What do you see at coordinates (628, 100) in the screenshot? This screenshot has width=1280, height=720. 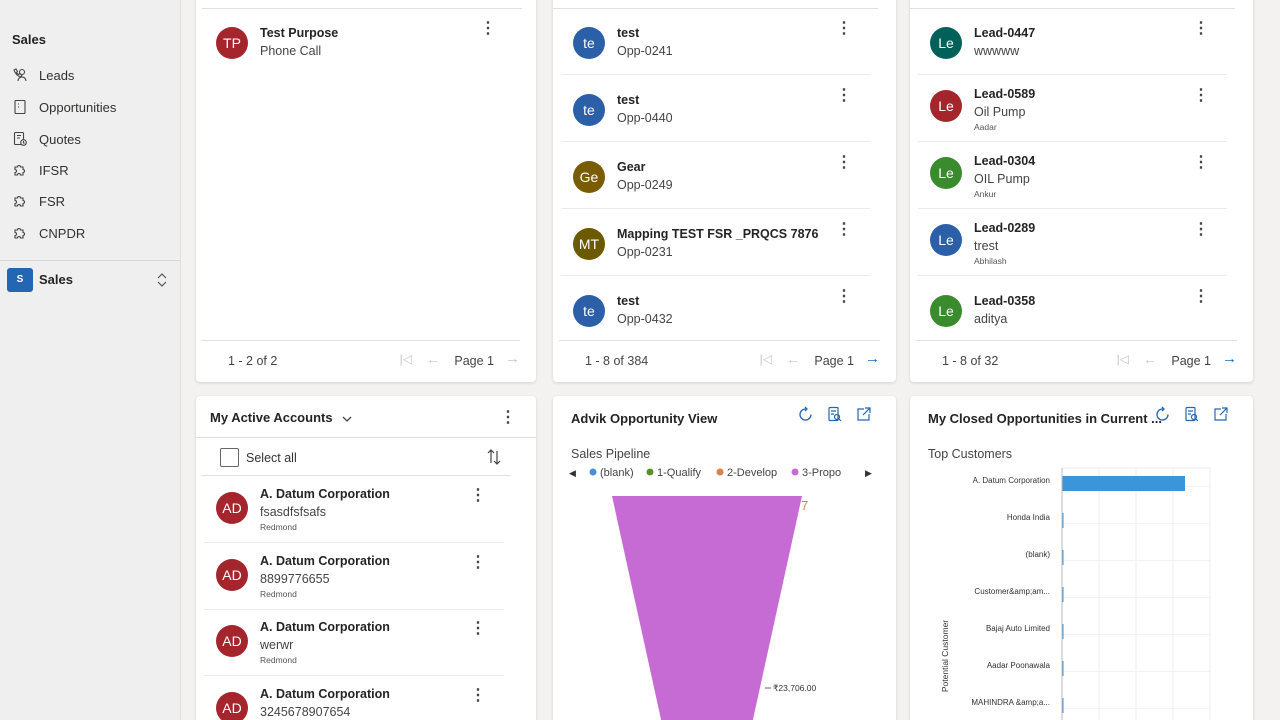 I see `row-title: test` at bounding box center [628, 100].